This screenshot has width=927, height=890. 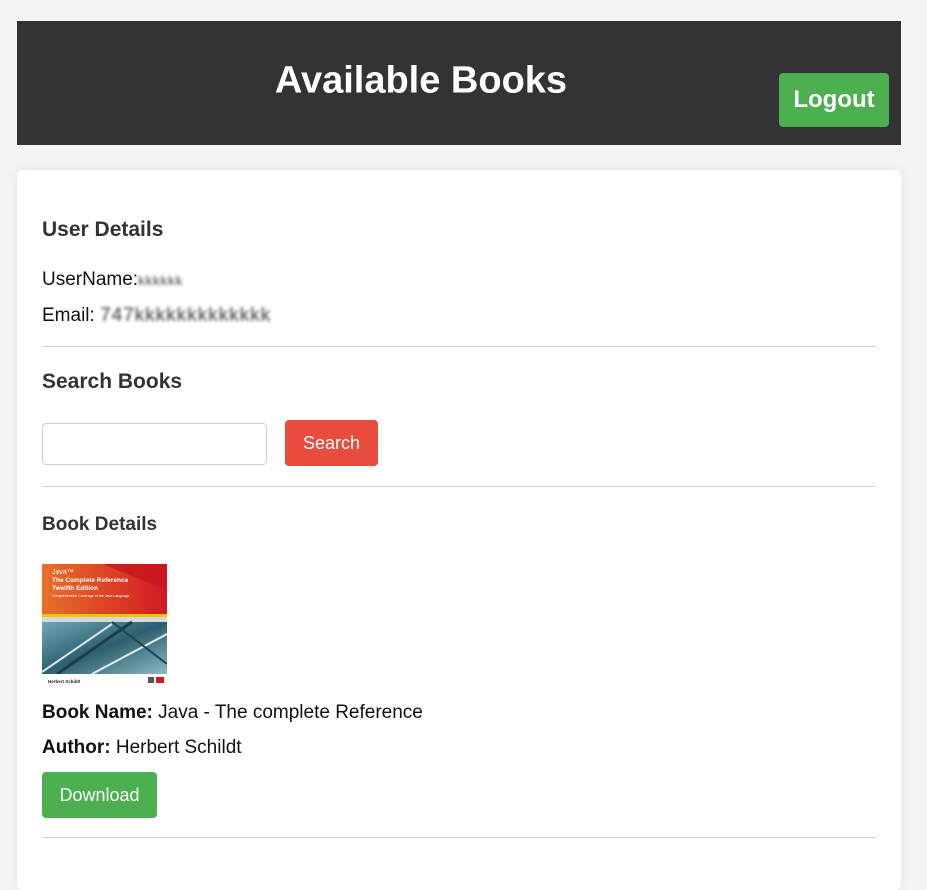 What do you see at coordinates (68, 315) in the screenshot?
I see `email-label: Email:` at bounding box center [68, 315].